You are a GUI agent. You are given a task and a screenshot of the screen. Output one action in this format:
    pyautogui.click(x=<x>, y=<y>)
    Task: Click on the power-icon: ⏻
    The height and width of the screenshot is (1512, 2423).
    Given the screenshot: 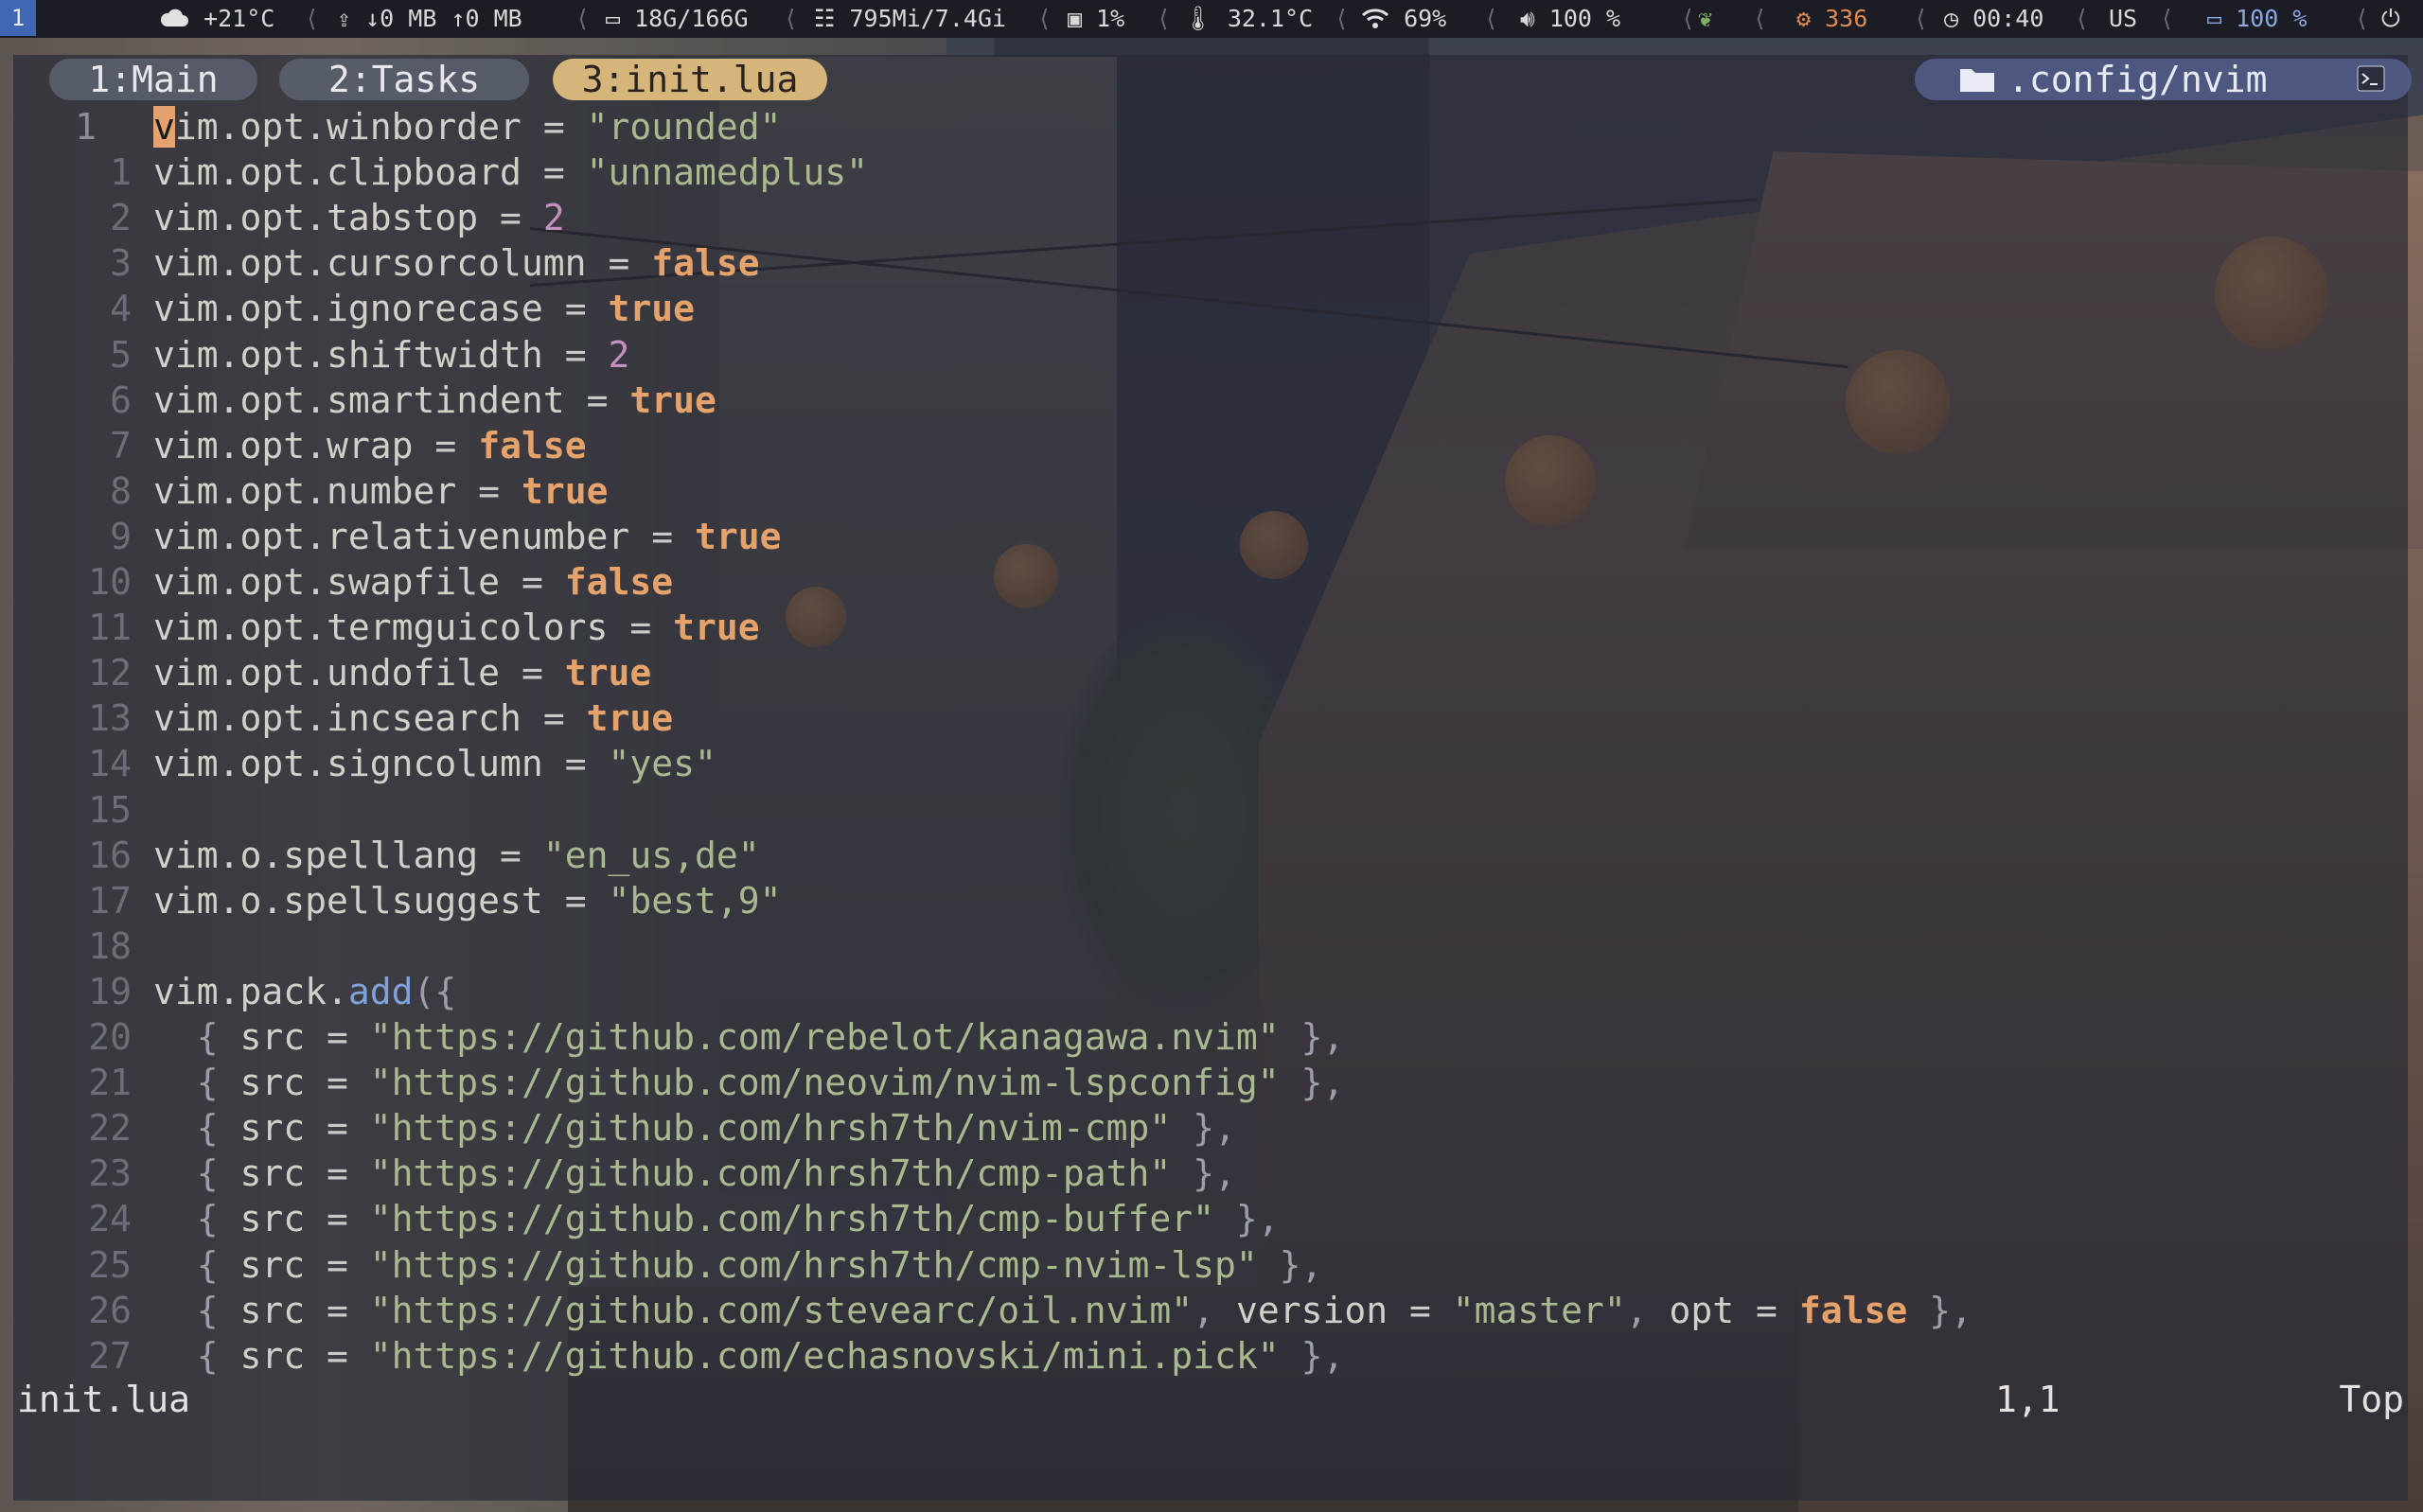 What is the action you would take?
    pyautogui.click(x=2390, y=19)
    